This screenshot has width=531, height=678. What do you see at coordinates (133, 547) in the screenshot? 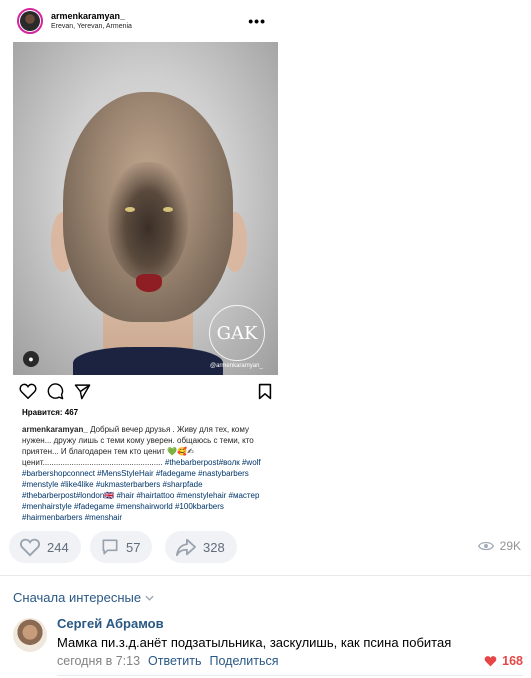
I see `comment-count: 57` at bounding box center [133, 547].